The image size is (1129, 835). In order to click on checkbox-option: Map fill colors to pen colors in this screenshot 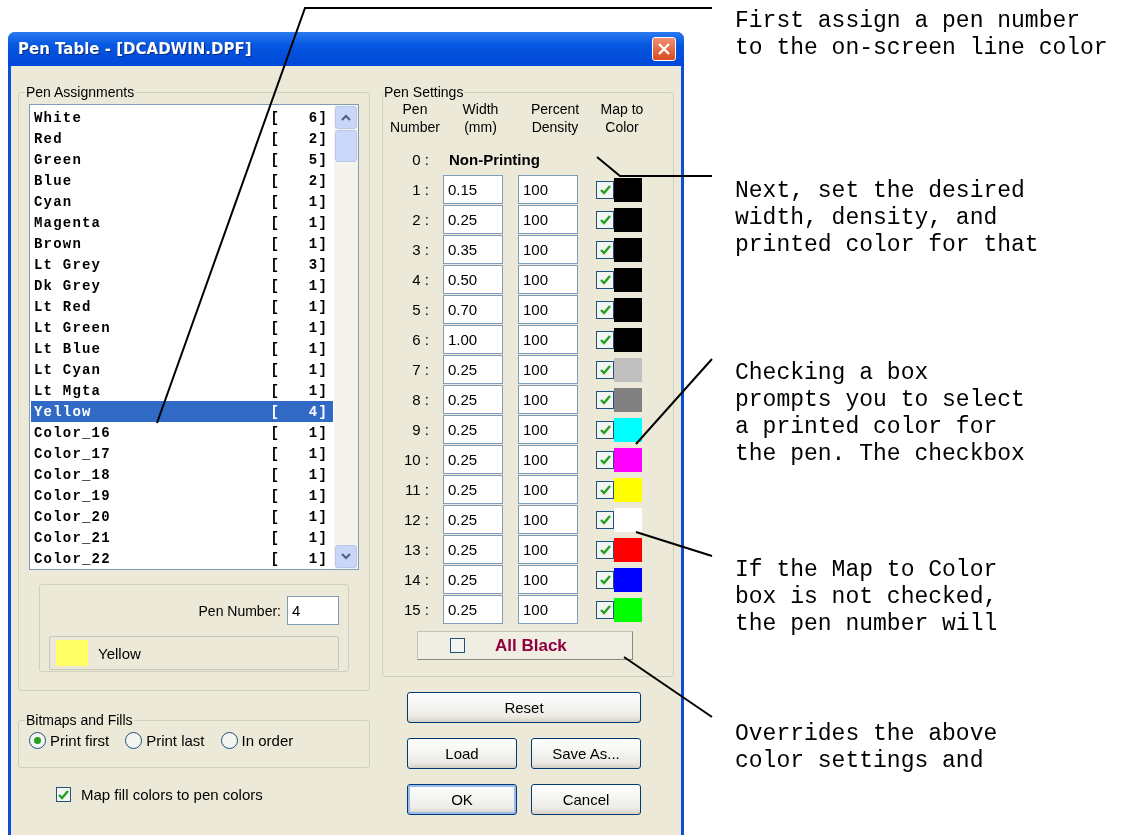, I will do `click(213, 794)`.